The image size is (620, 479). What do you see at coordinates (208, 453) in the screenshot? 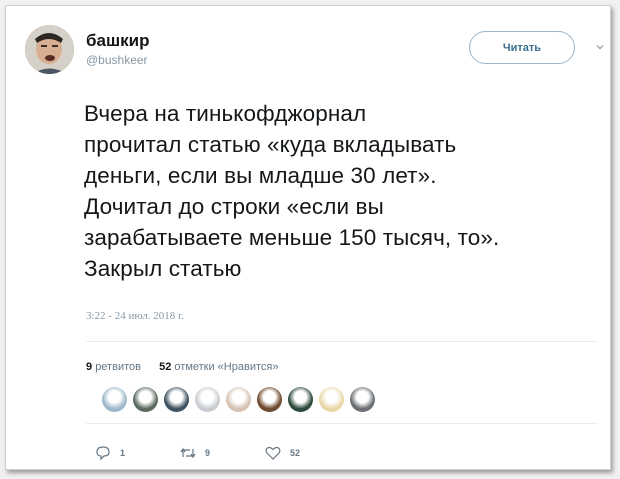
I see `retweet-count: 9` at bounding box center [208, 453].